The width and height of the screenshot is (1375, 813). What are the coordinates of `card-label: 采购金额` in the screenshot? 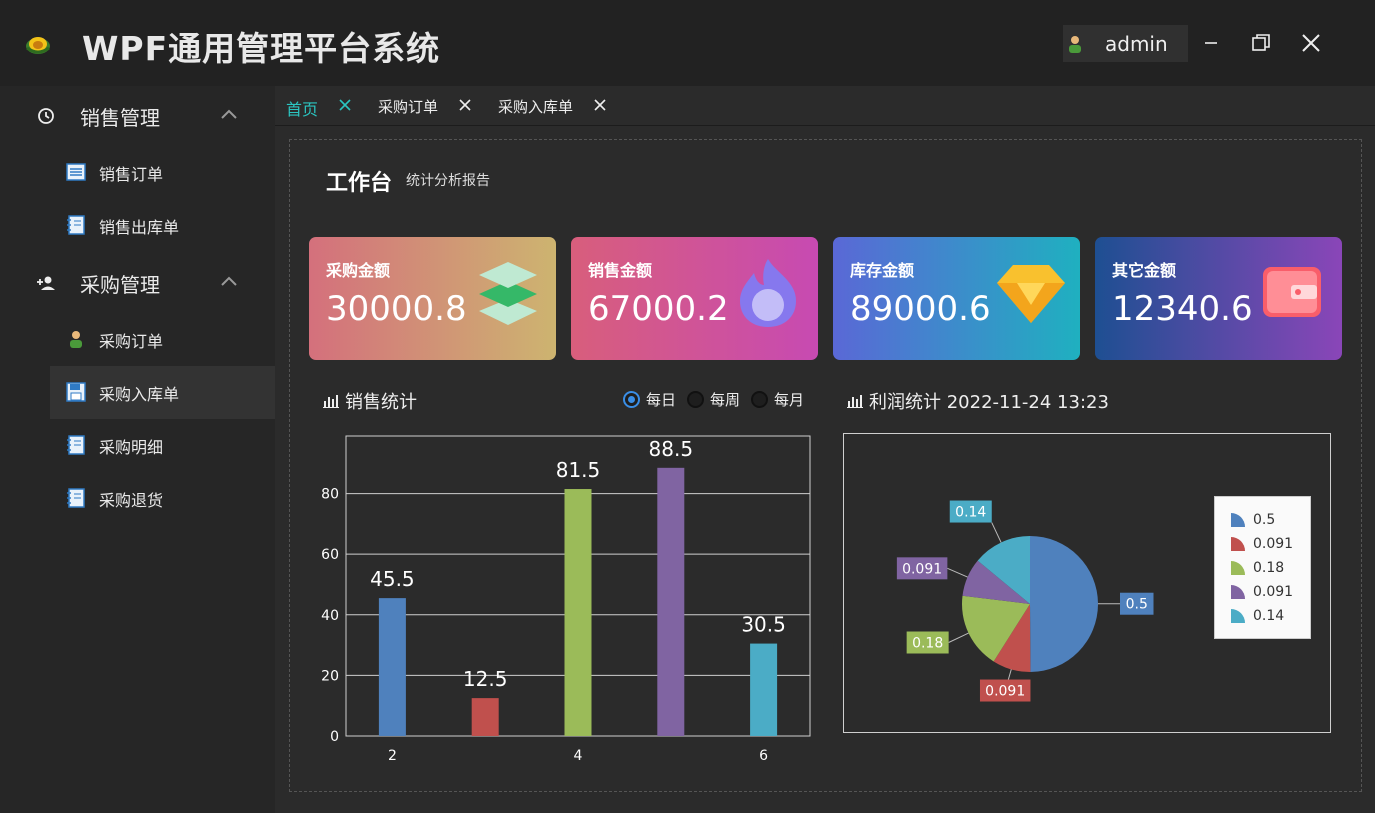 It's located at (358, 270).